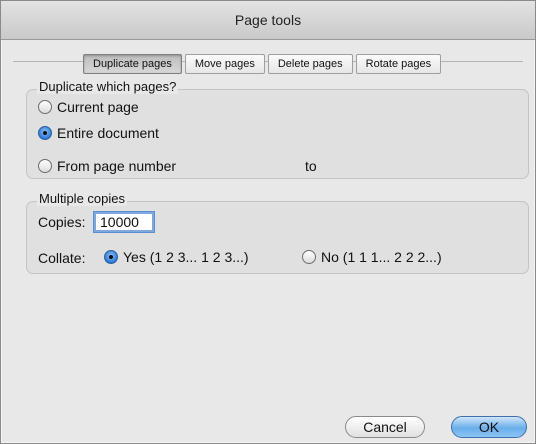 The image size is (536, 444). I want to click on tab-move-pages: Move pages, so click(224, 64).